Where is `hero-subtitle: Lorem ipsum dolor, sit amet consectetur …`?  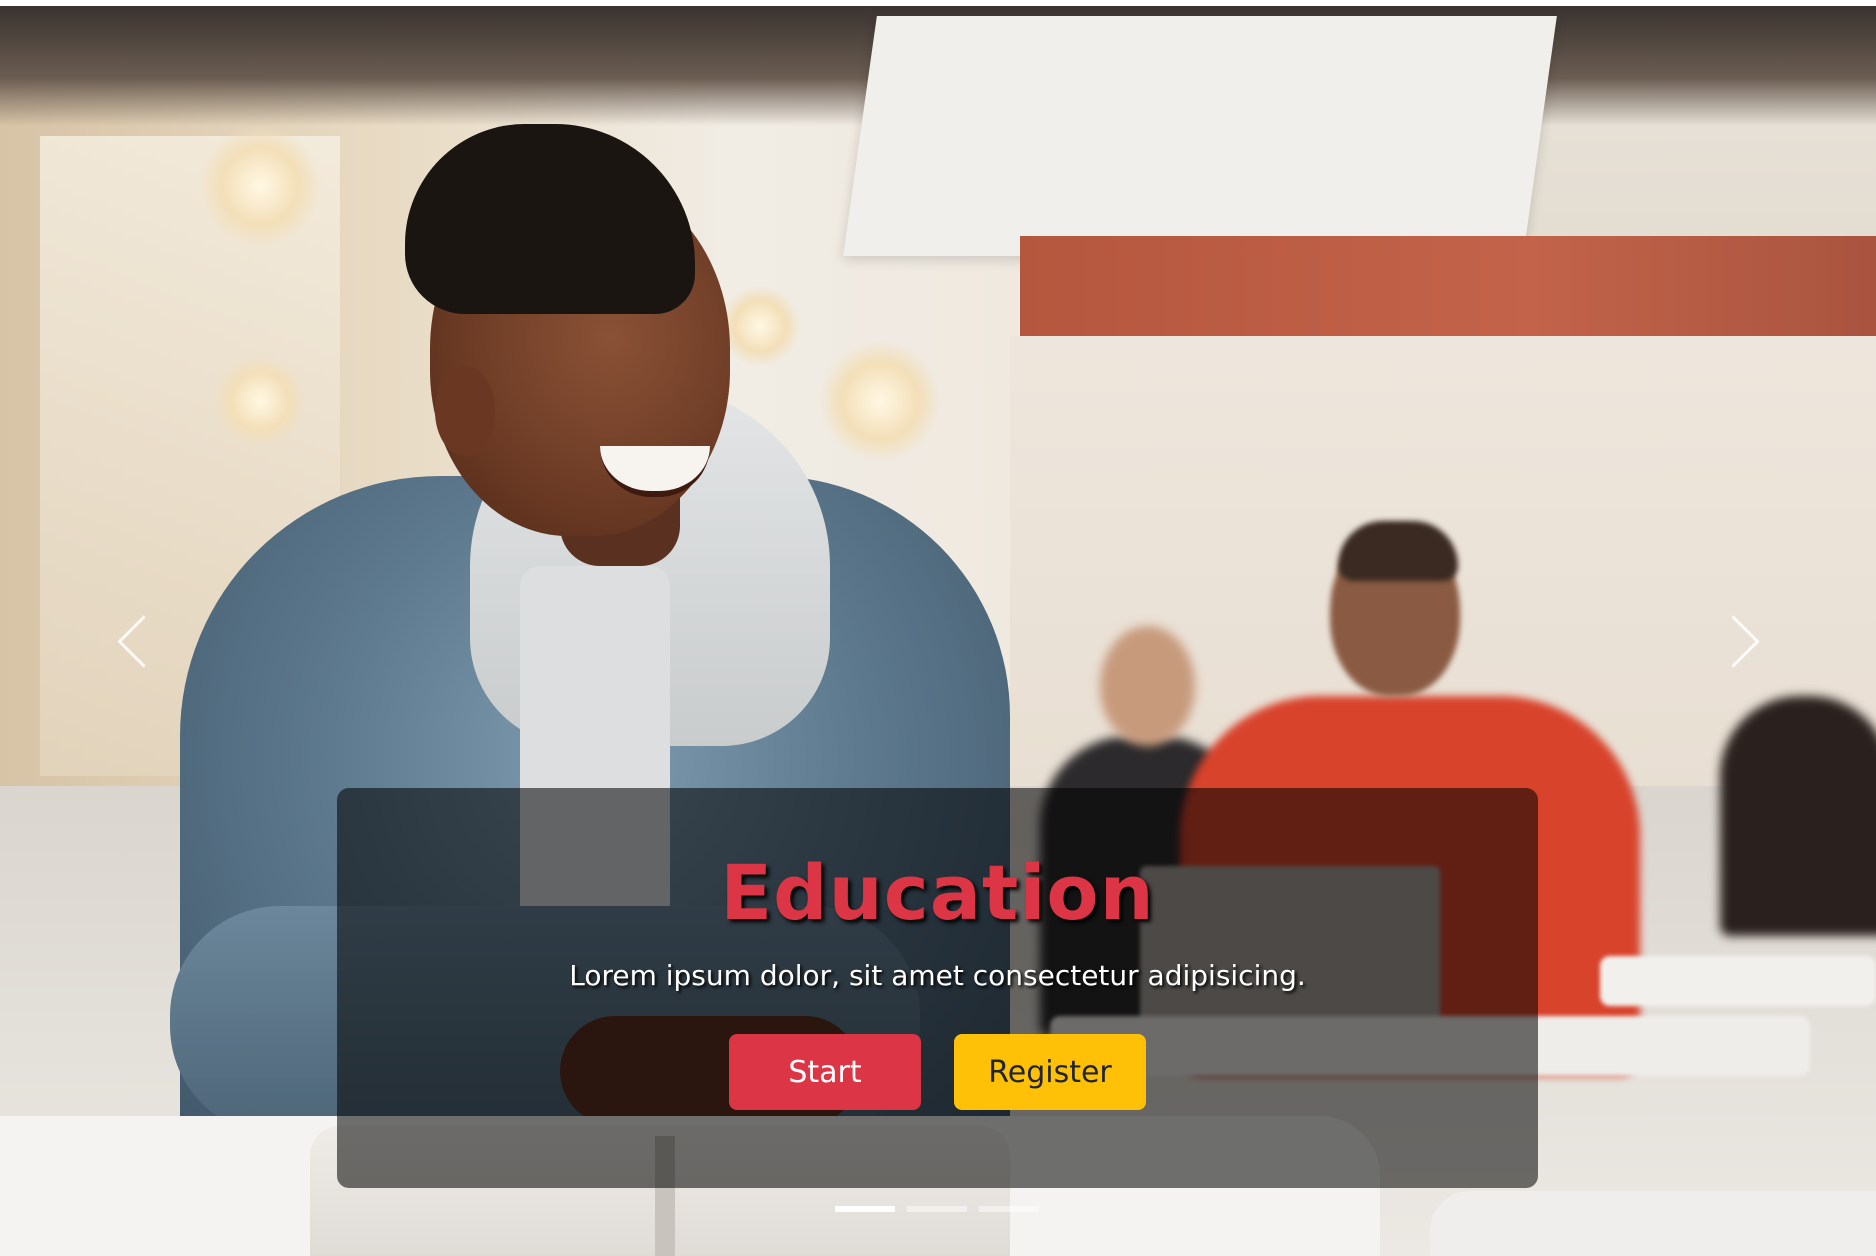
hero-subtitle: Lorem ipsum dolor, sit amet consectetur … is located at coordinates (937, 975).